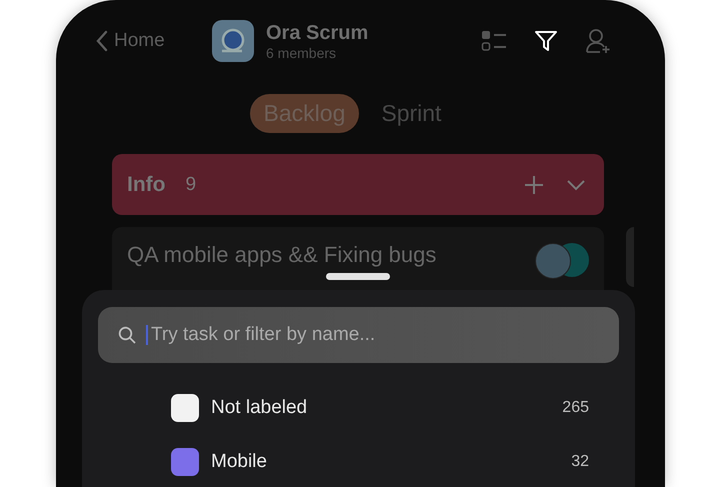 This screenshot has width=722, height=487. I want to click on sheet-grabber, so click(358, 276).